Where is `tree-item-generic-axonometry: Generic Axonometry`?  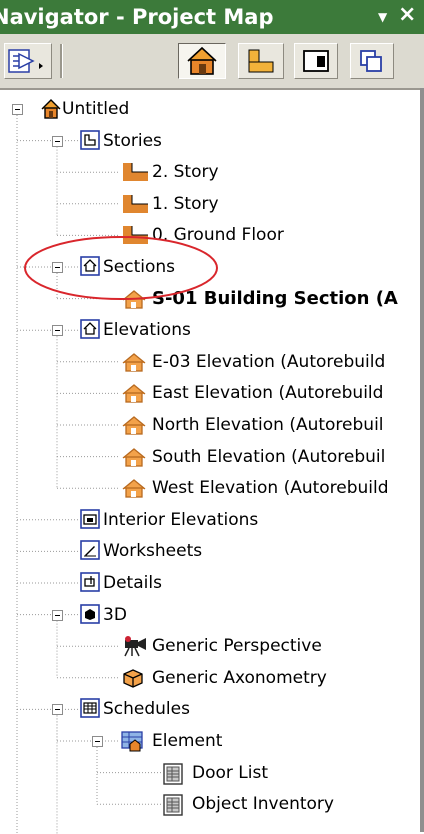
tree-item-generic-axonometry: Generic Axonometry is located at coordinates (212, 678).